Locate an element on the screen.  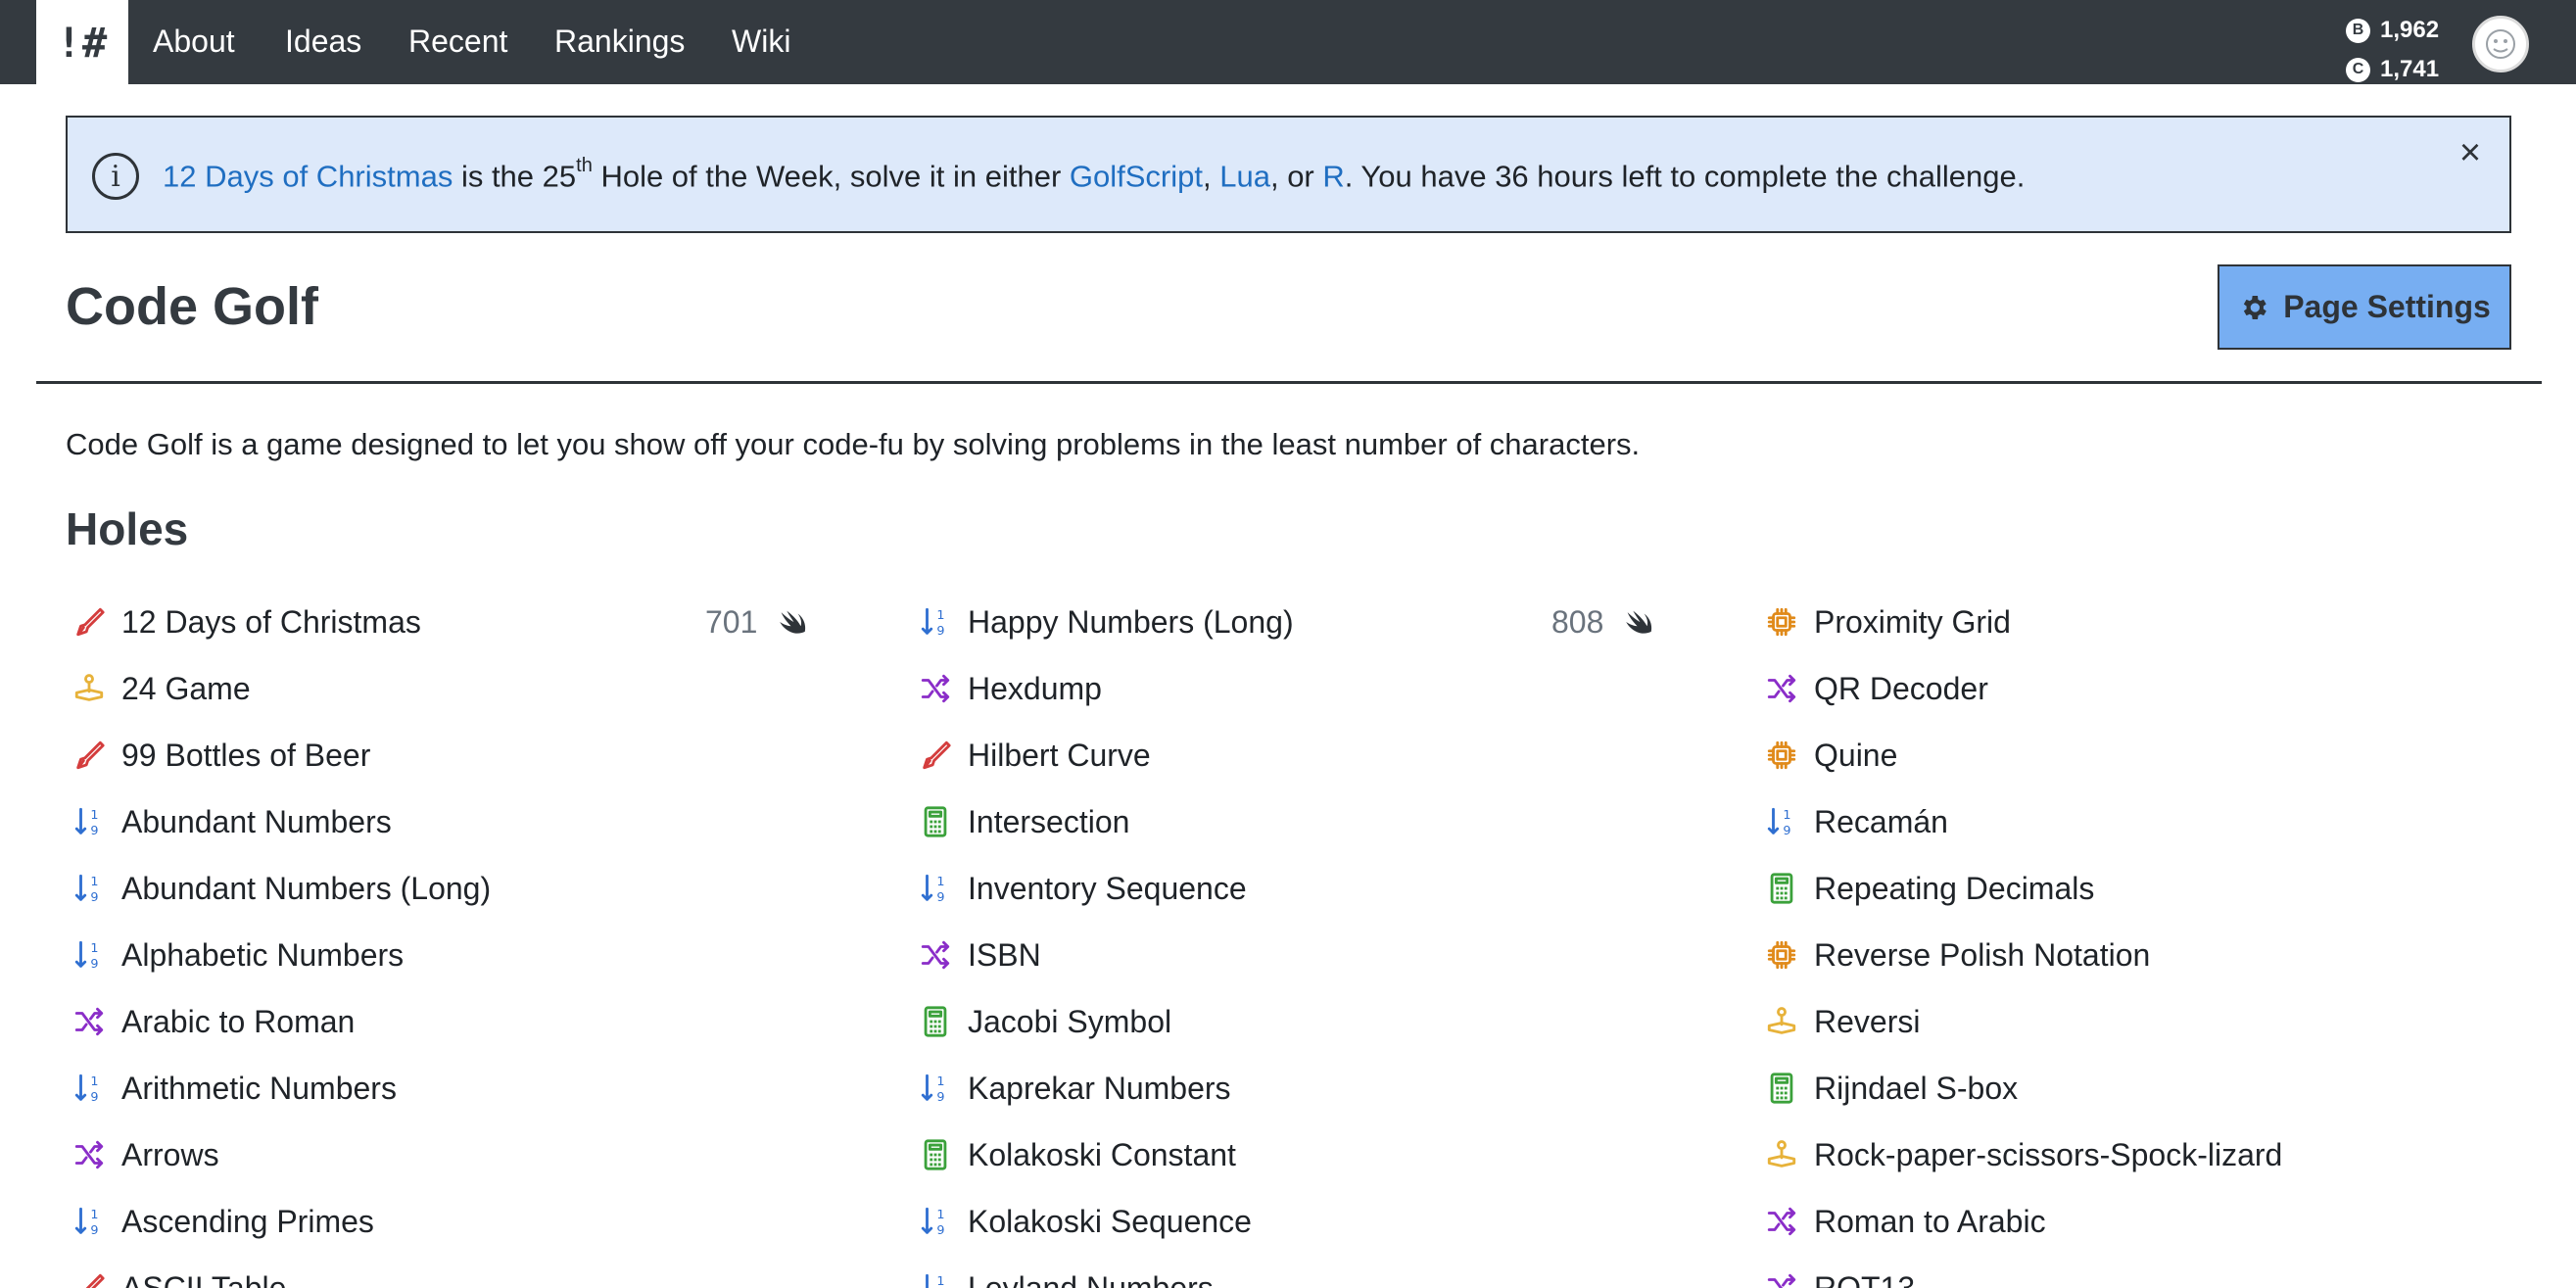
hole-name-link: 99 Bottles of Beer is located at coordinates (245, 755).